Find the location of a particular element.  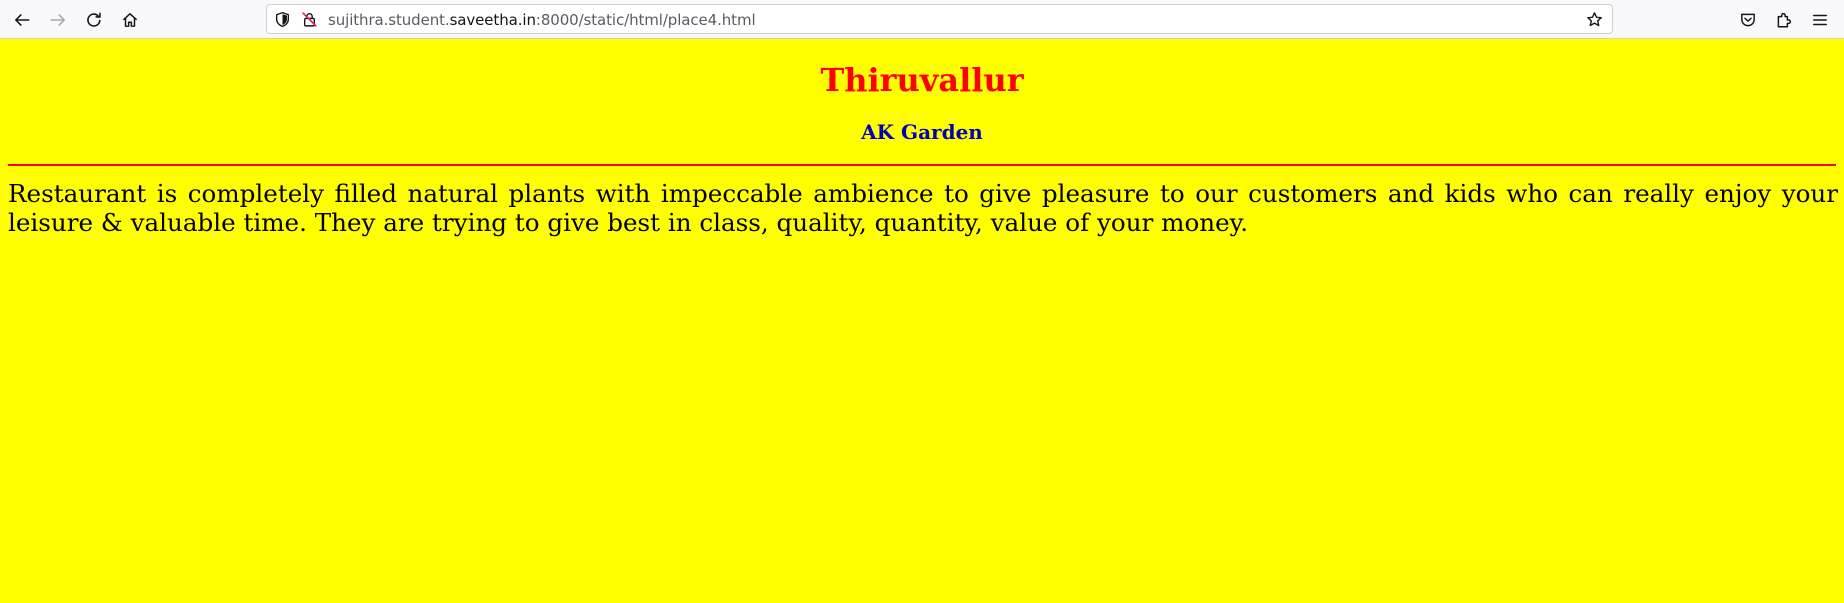

page-title: Thiruvallur is located at coordinates (922, 80).